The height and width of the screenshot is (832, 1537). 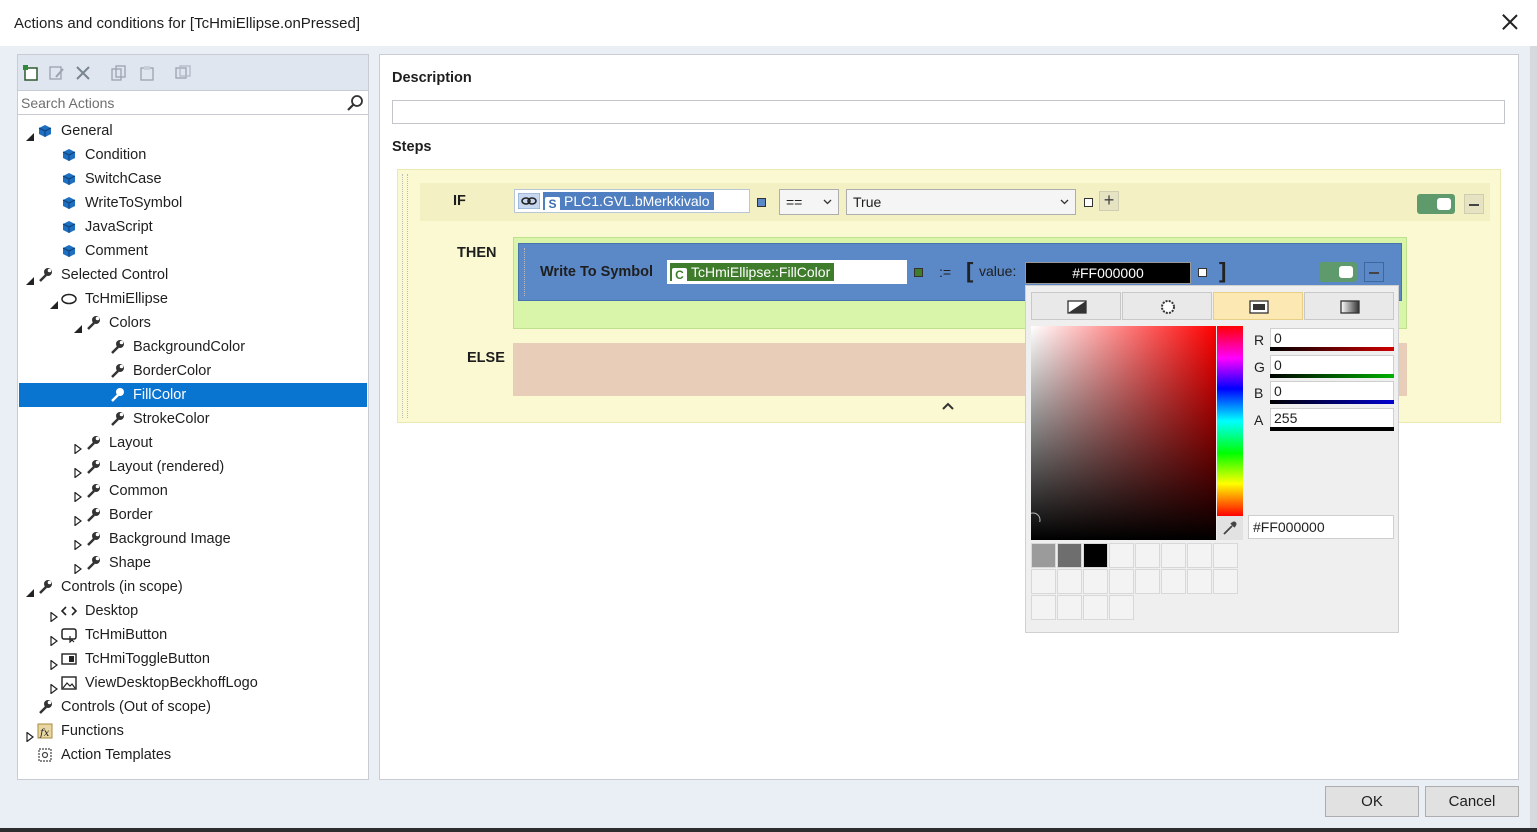 I want to click on tree-item: Selected Control, so click(x=193, y=275).